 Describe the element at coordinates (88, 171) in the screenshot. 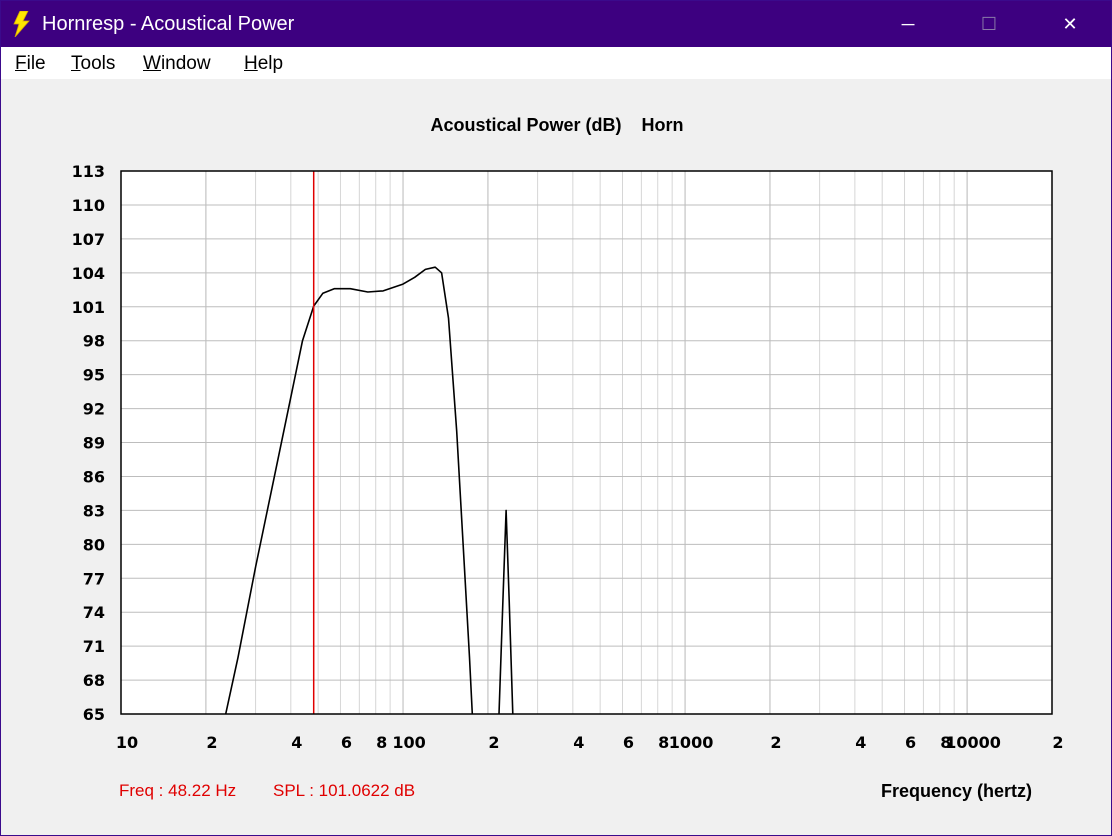

I see `y-tick-label: 113` at that location.